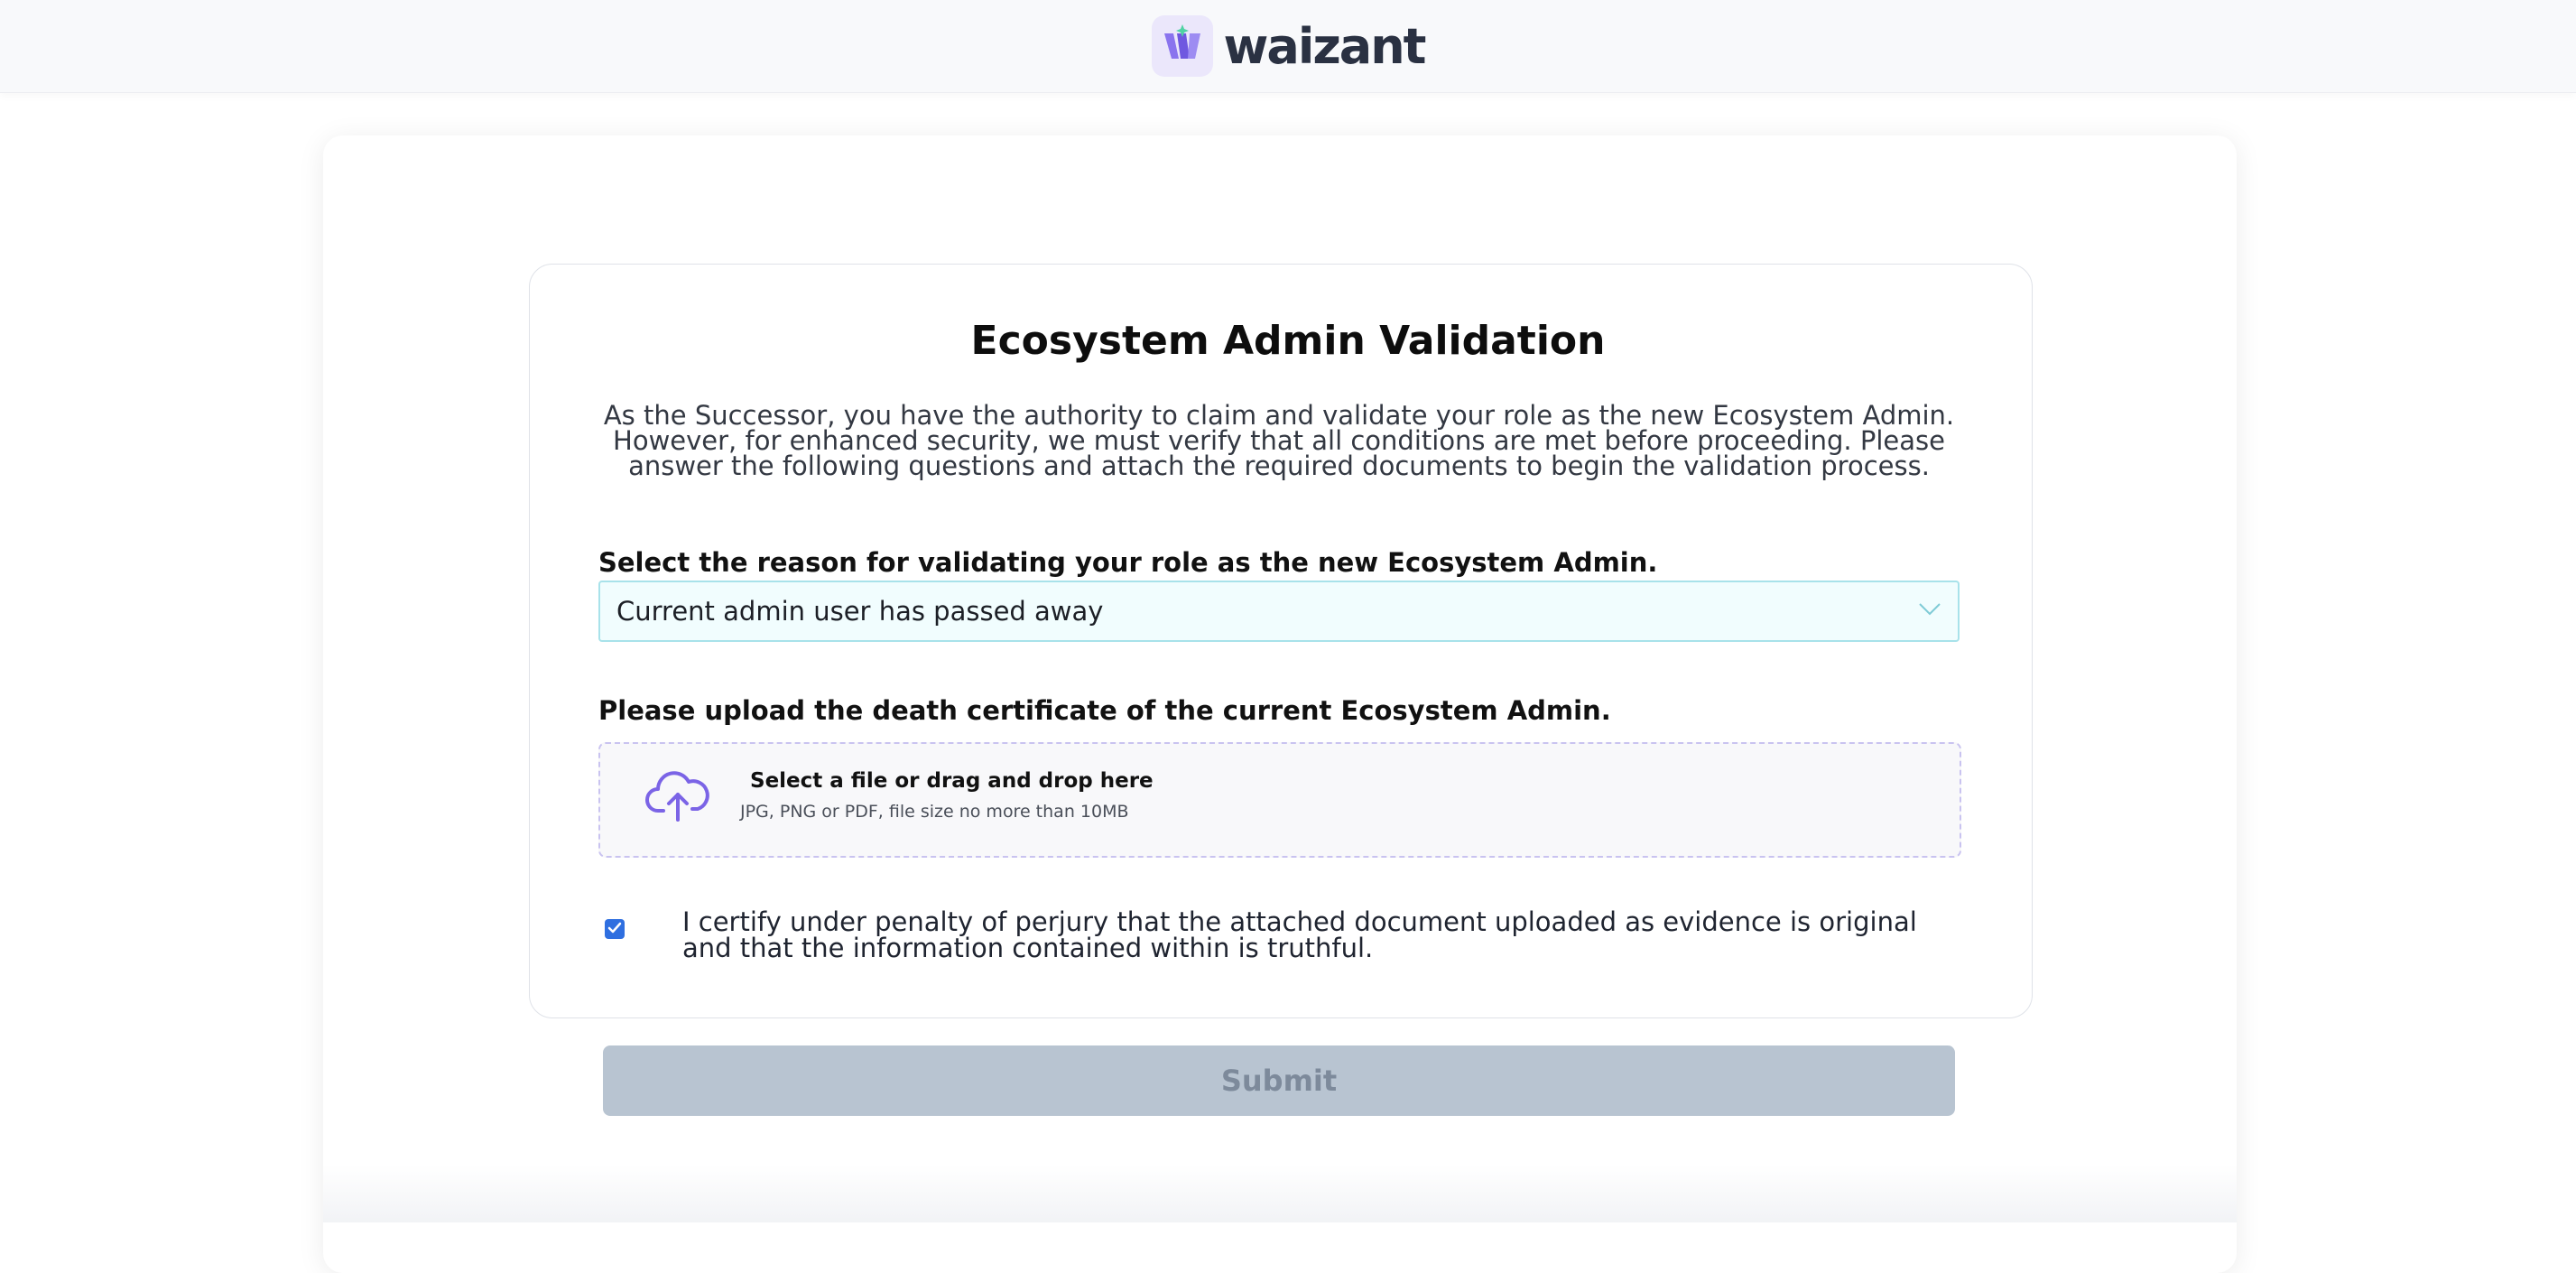  I want to click on checkmark-icon, so click(614, 929).